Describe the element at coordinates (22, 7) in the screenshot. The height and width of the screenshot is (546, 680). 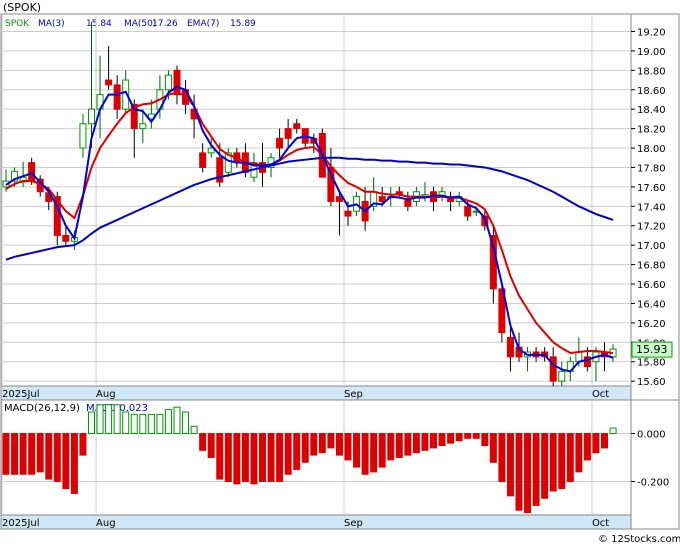
I see `symbol-label: (SPOK)` at that location.